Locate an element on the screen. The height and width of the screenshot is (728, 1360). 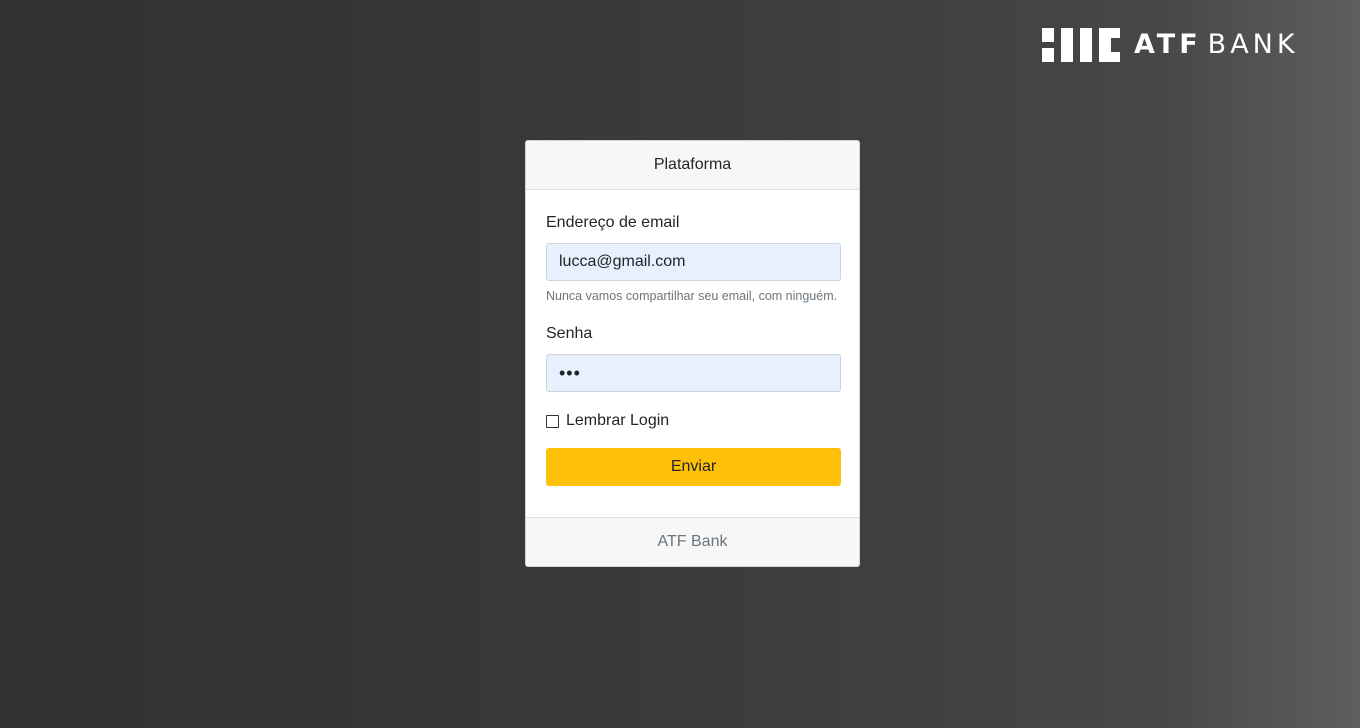
email-input is located at coordinates (693, 262).